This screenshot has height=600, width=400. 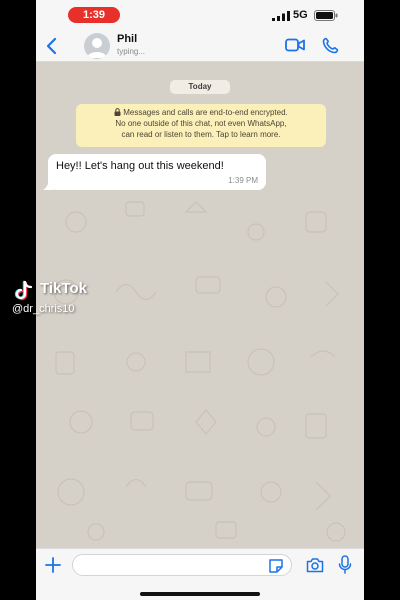 What do you see at coordinates (182, 565) in the screenshot?
I see `message-input` at bounding box center [182, 565].